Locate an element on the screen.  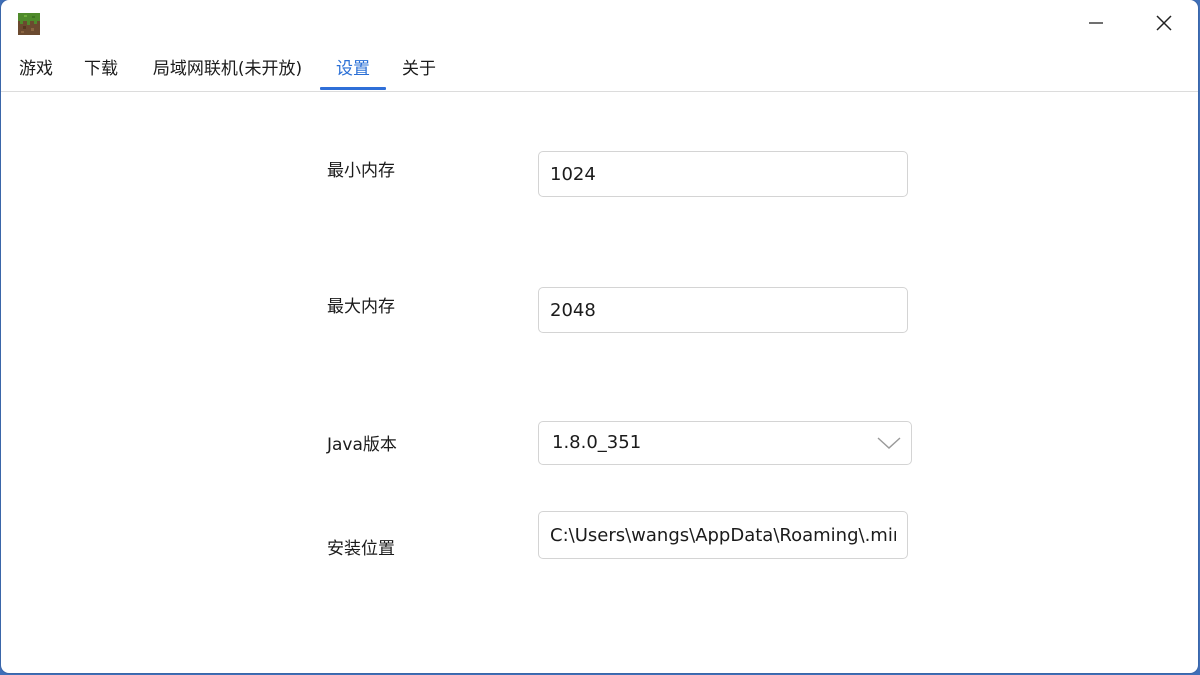
min-memory-input is located at coordinates (723, 174).